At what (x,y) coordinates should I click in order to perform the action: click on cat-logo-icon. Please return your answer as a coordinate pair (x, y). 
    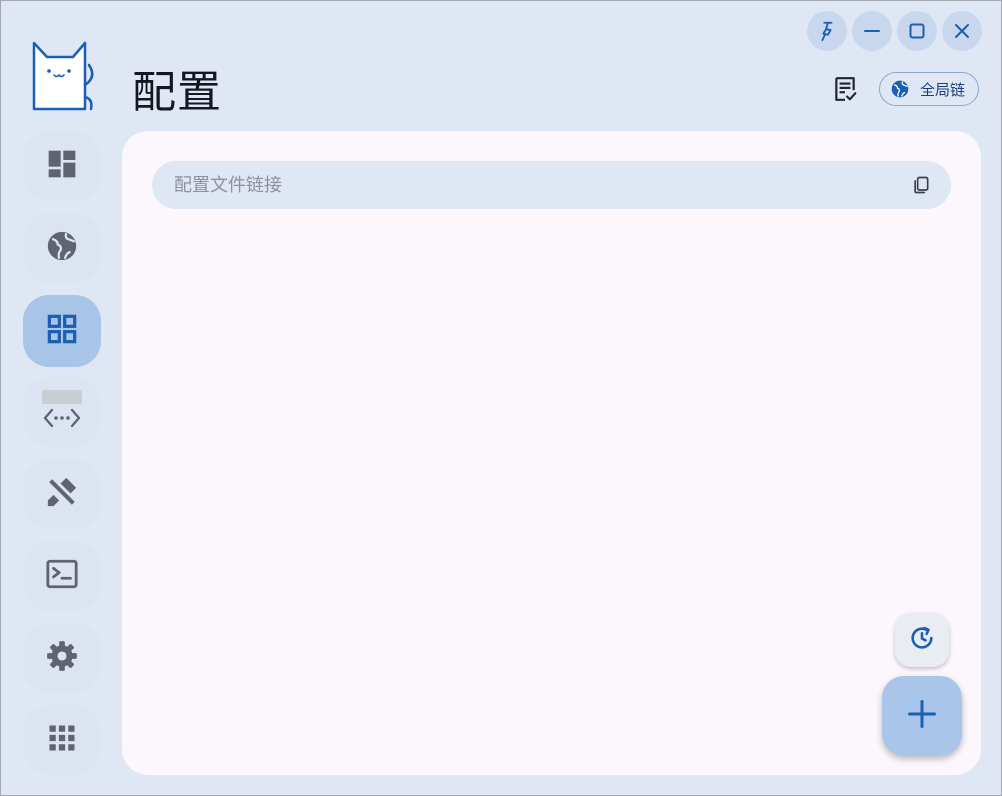
    Looking at the image, I should click on (62, 76).